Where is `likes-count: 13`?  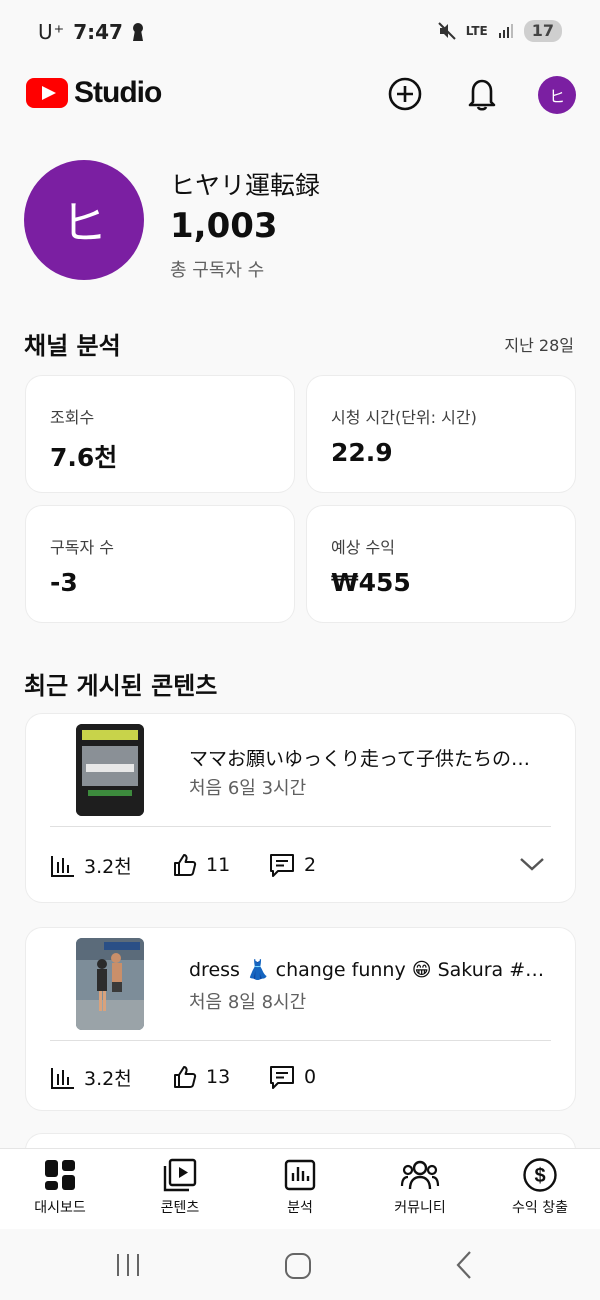
likes-count: 13 is located at coordinates (218, 1077).